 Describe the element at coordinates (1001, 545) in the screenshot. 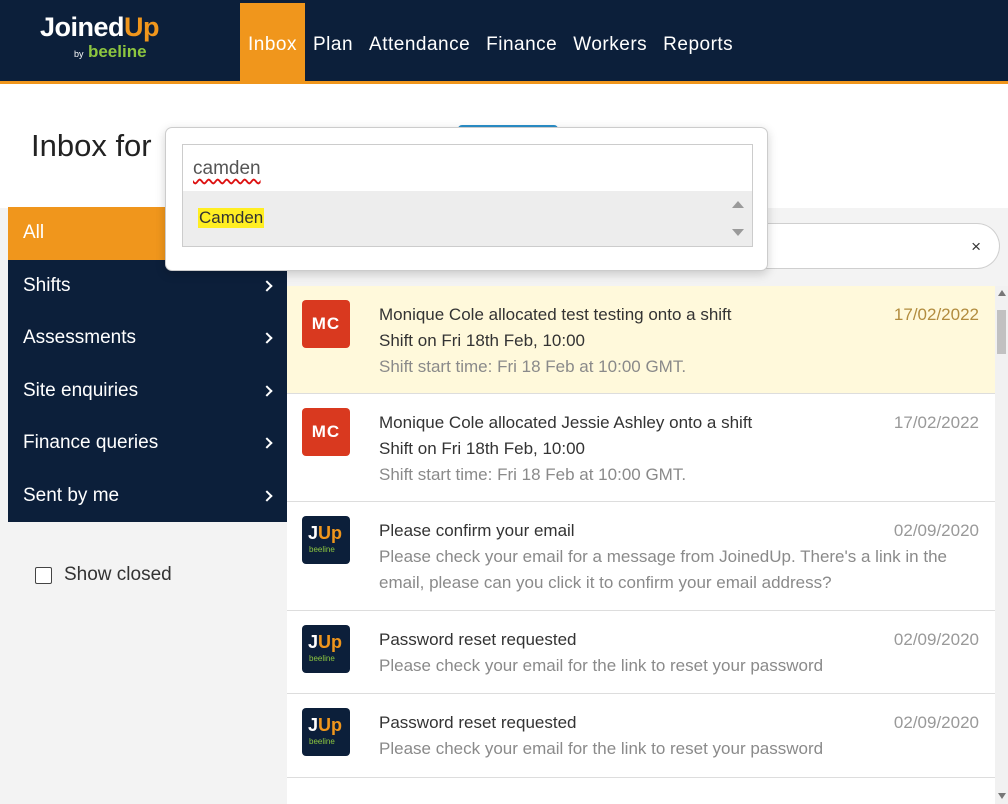

I see `message-list-scrollbar` at that location.